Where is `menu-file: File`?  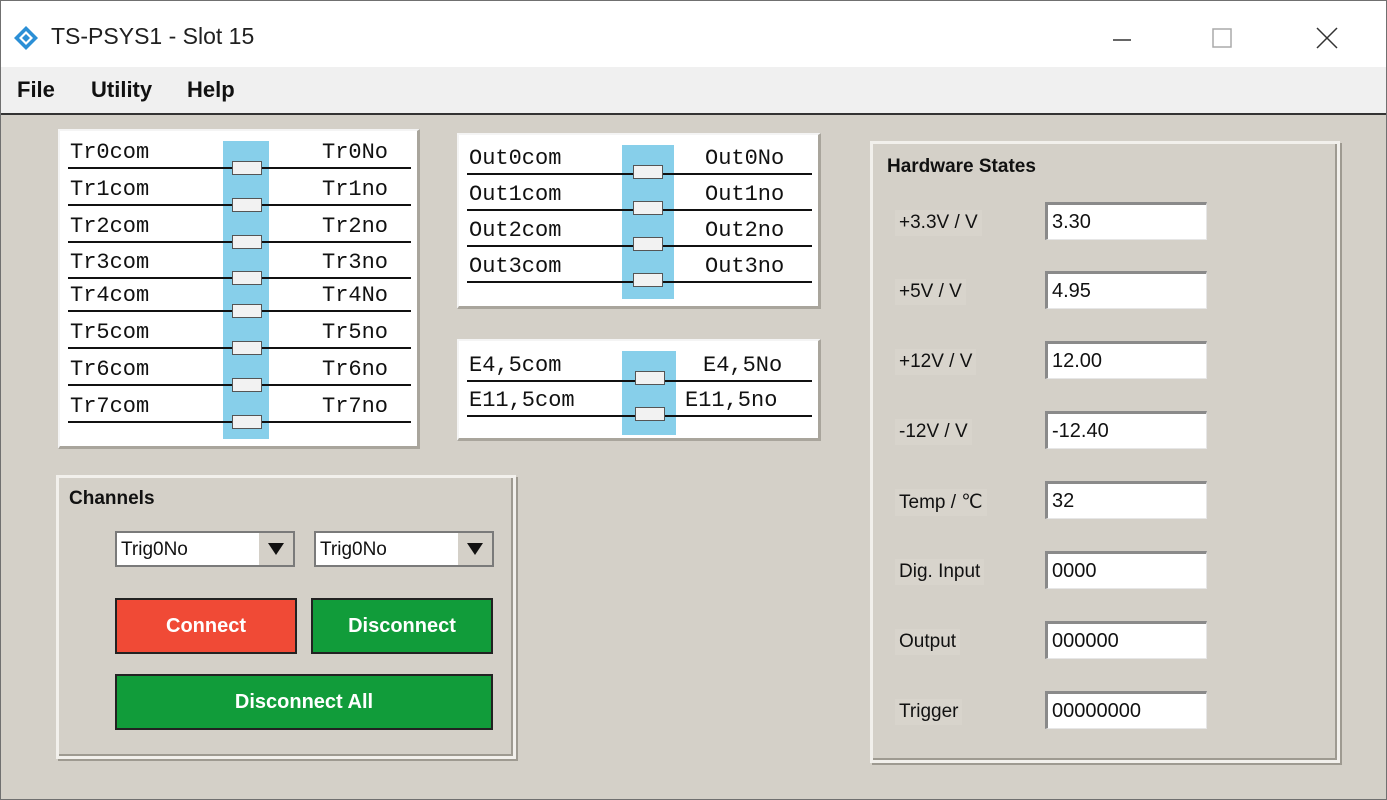 menu-file: File is located at coordinates (36, 90).